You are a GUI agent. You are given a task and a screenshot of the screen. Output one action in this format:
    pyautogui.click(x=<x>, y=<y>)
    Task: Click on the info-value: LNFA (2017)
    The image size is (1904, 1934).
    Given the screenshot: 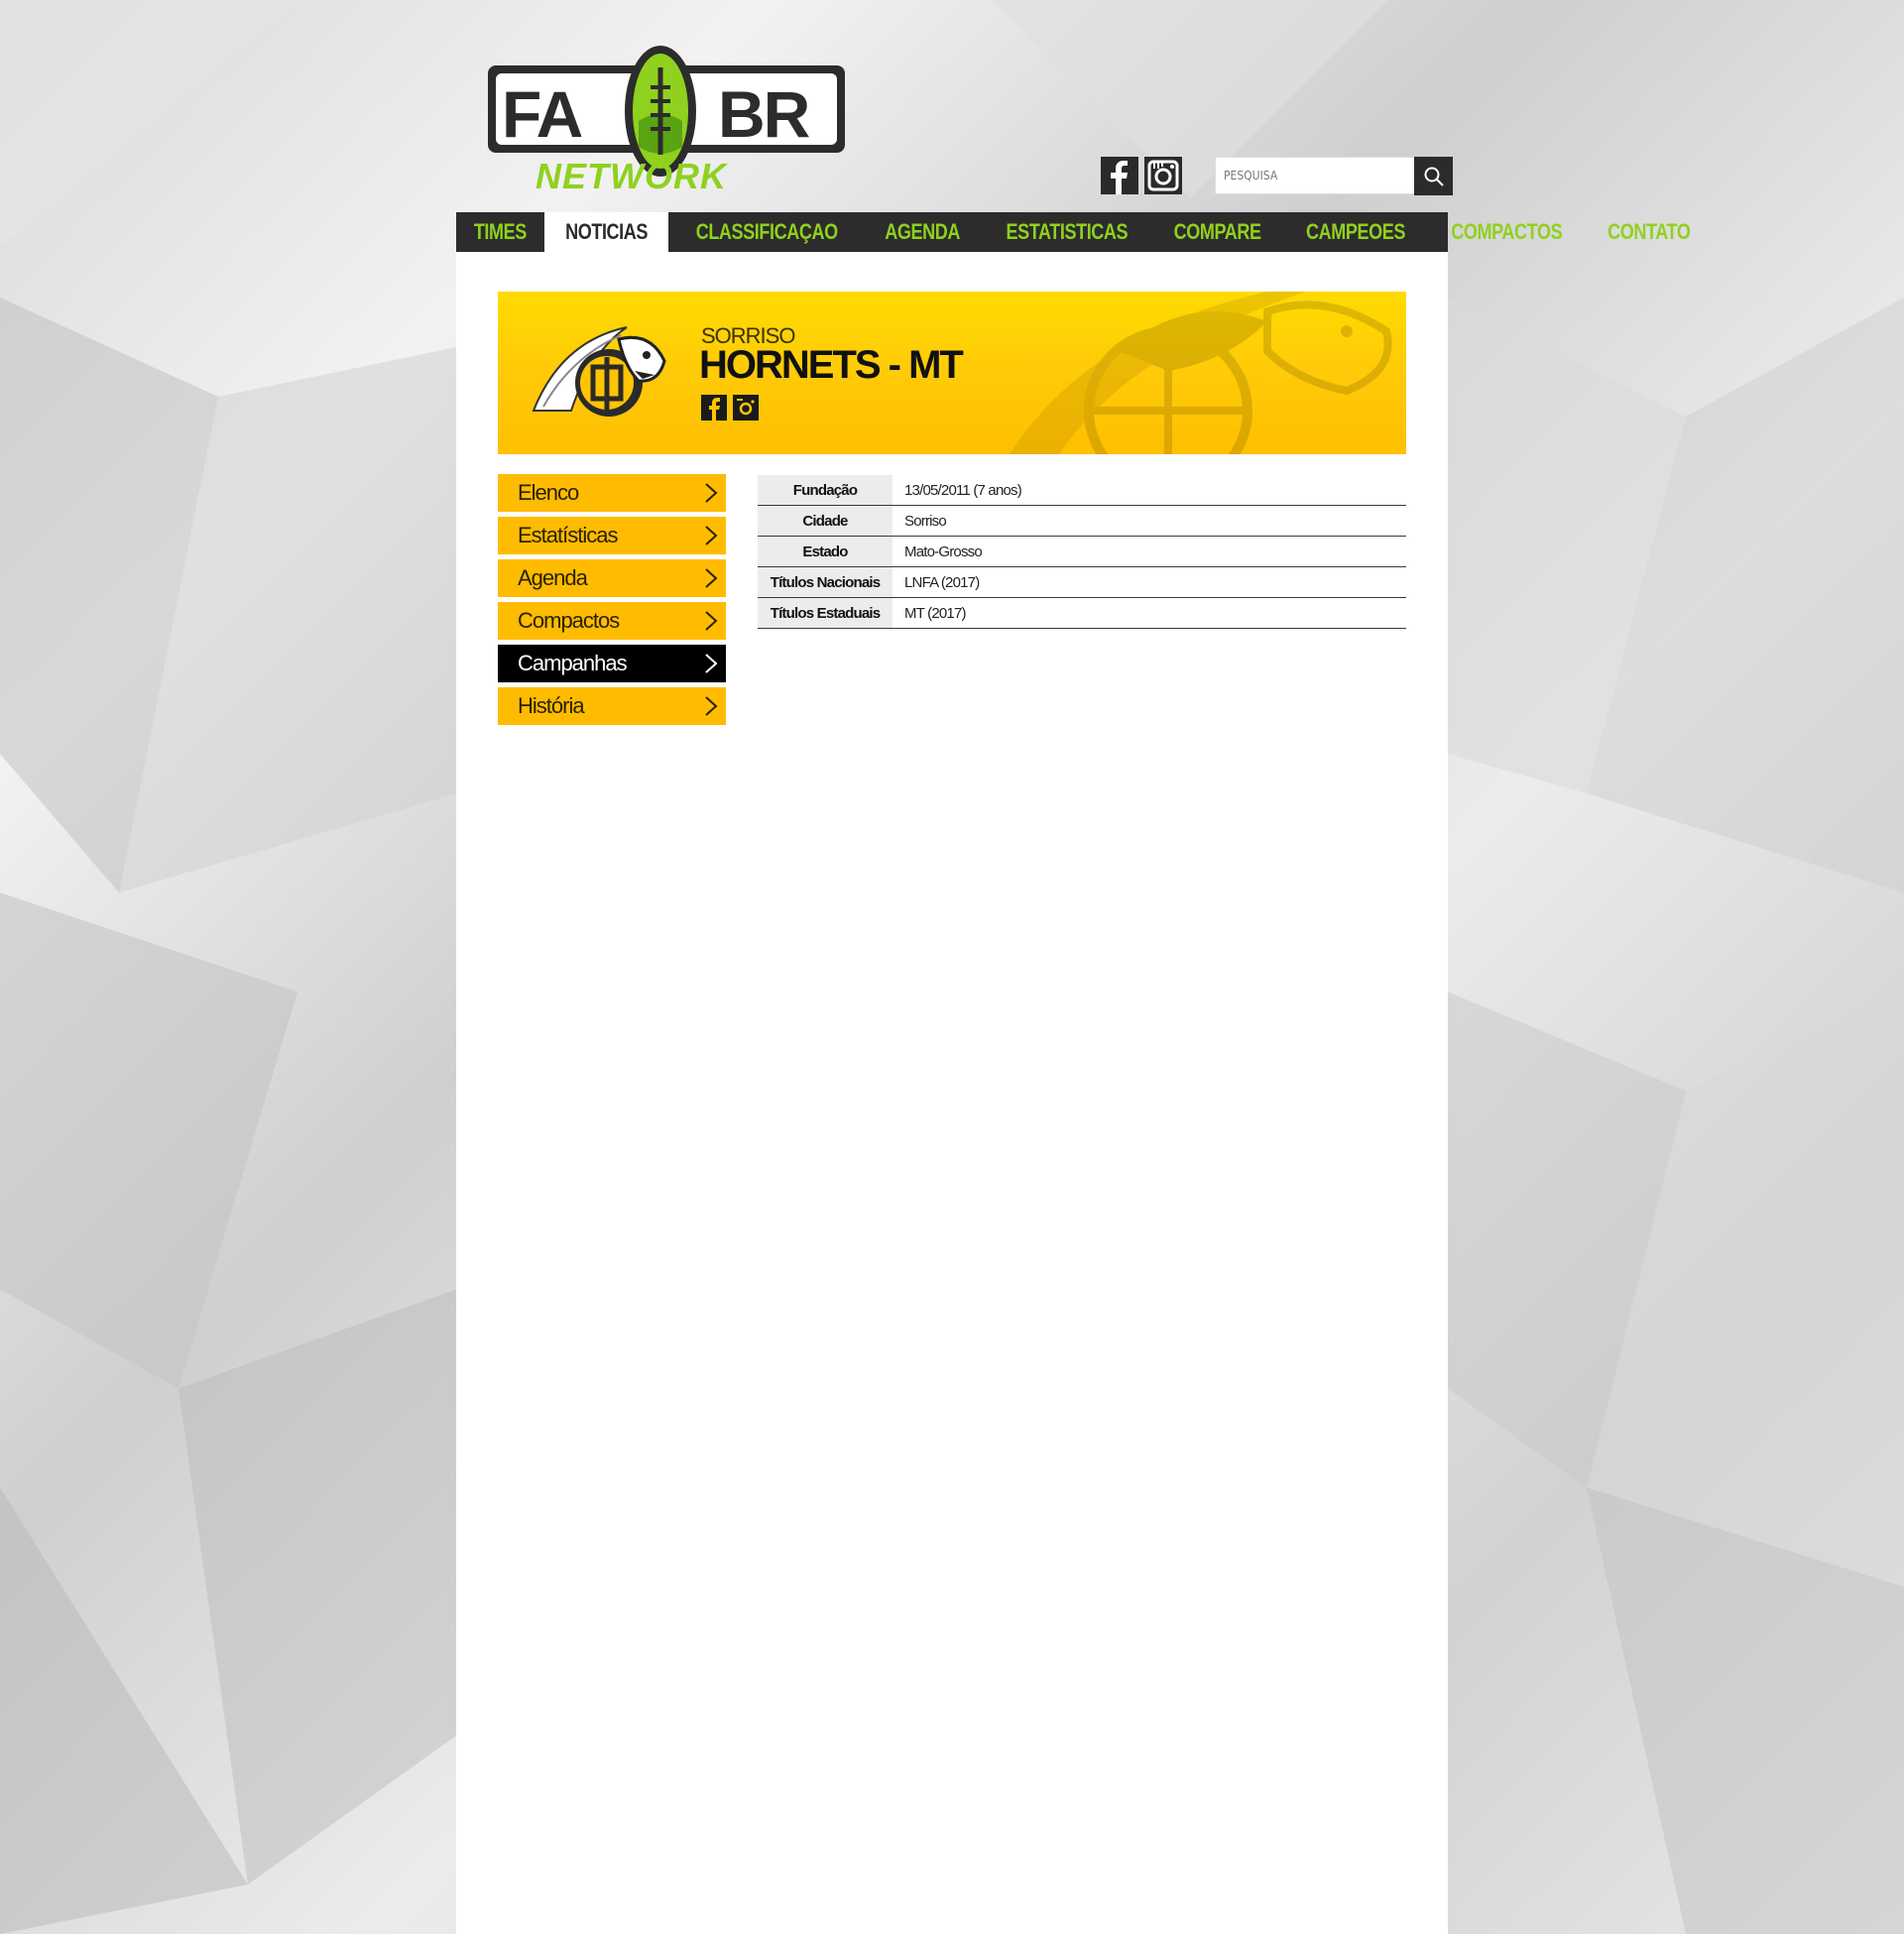 What is the action you would take?
    pyautogui.click(x=1149, y=582)
    